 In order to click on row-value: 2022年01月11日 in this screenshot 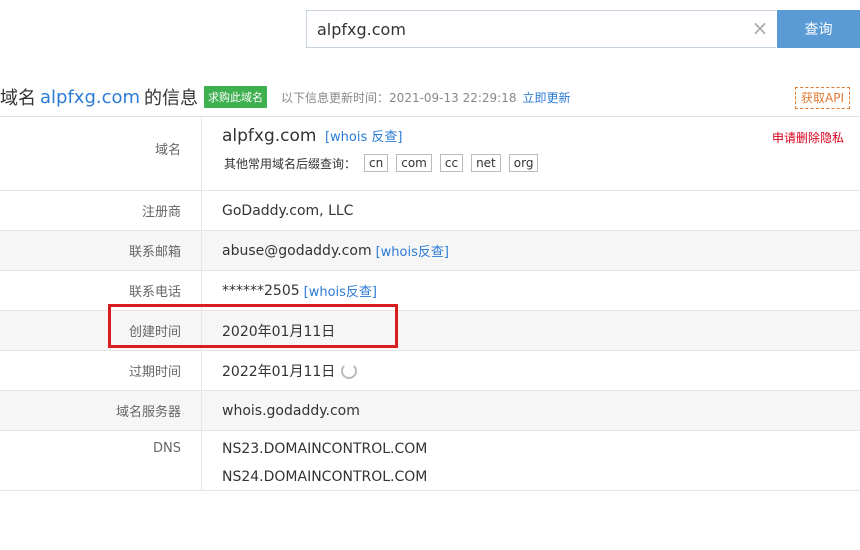, I will do `click(531, 370)`.